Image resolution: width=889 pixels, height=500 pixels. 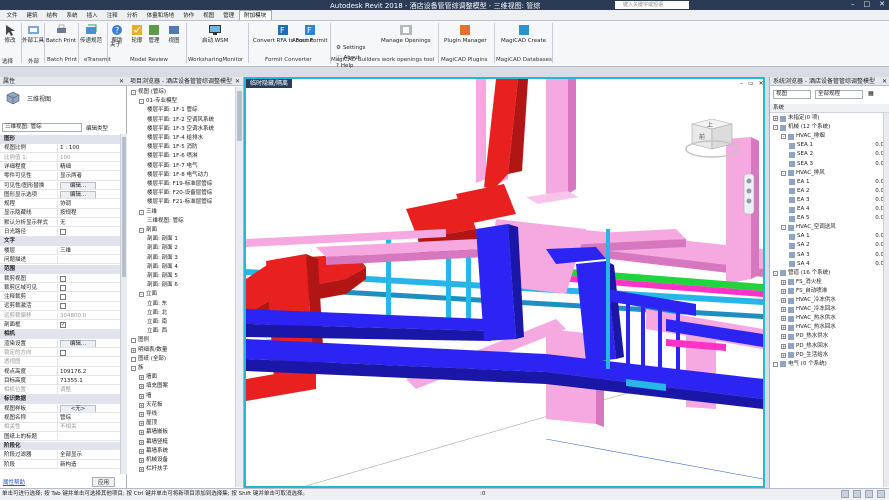 What do you see at coordinates (60, 325) in the screenshot?
I see `property-row: 剖面框 ✓` at bounding box center [60, 325].